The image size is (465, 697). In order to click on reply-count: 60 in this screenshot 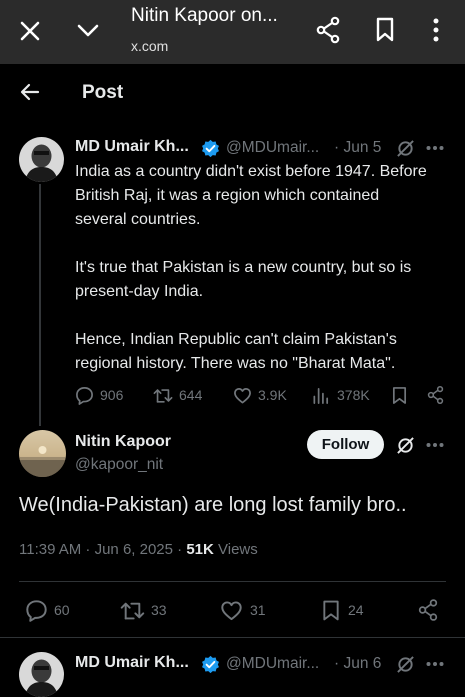, I will do `click(62, 610)`.